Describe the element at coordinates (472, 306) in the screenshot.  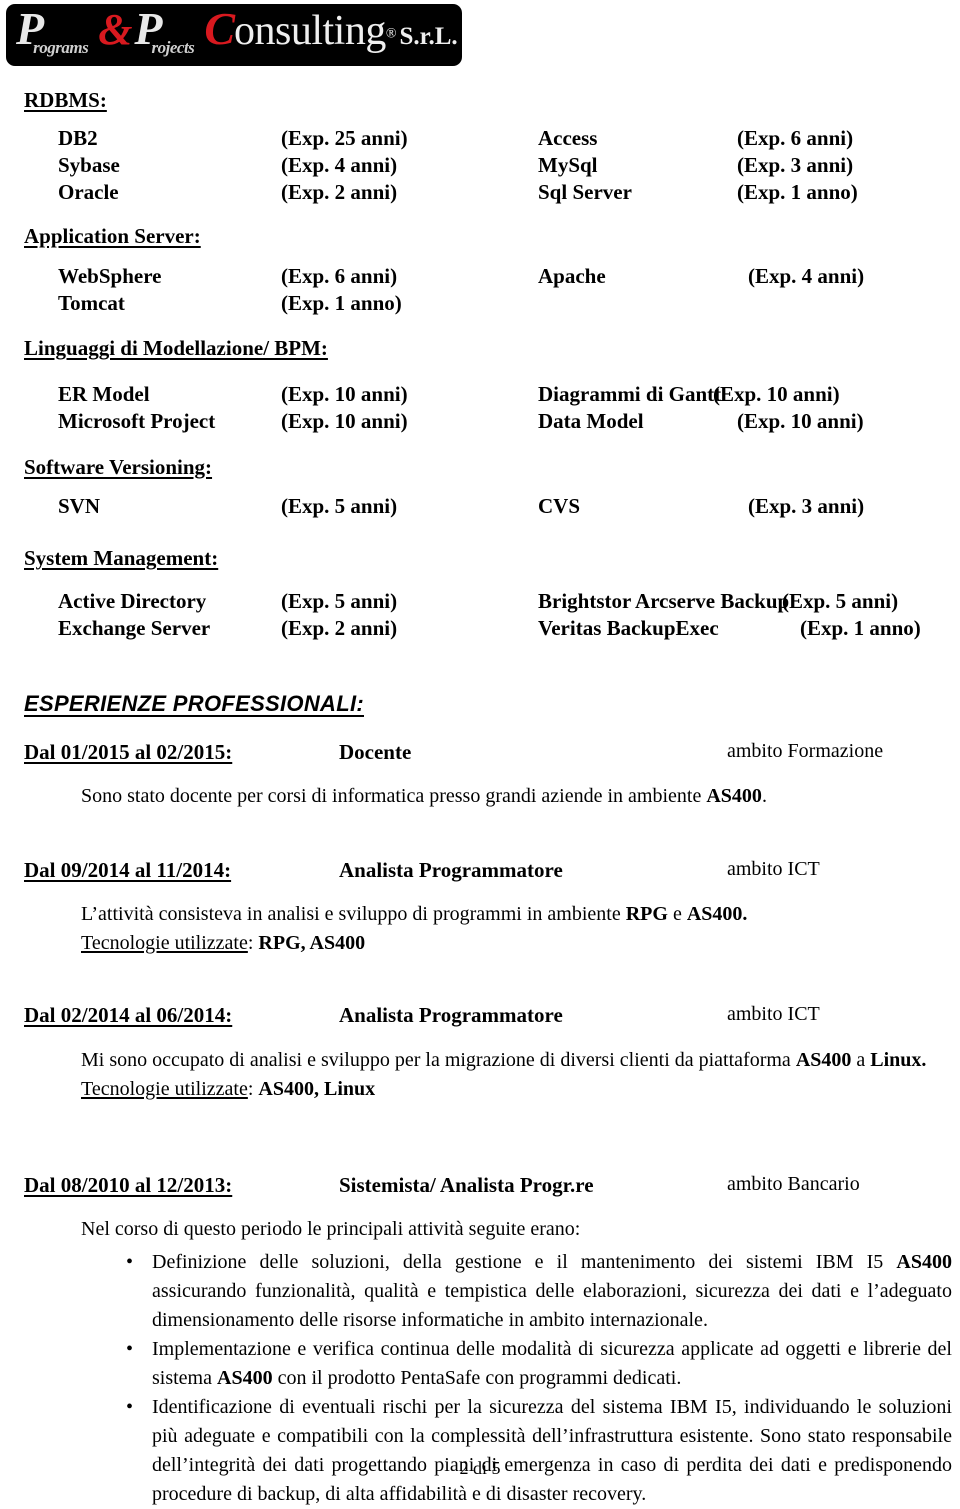
I see `skill-row: Tomcat (Exp. 1 anno)` at that location.